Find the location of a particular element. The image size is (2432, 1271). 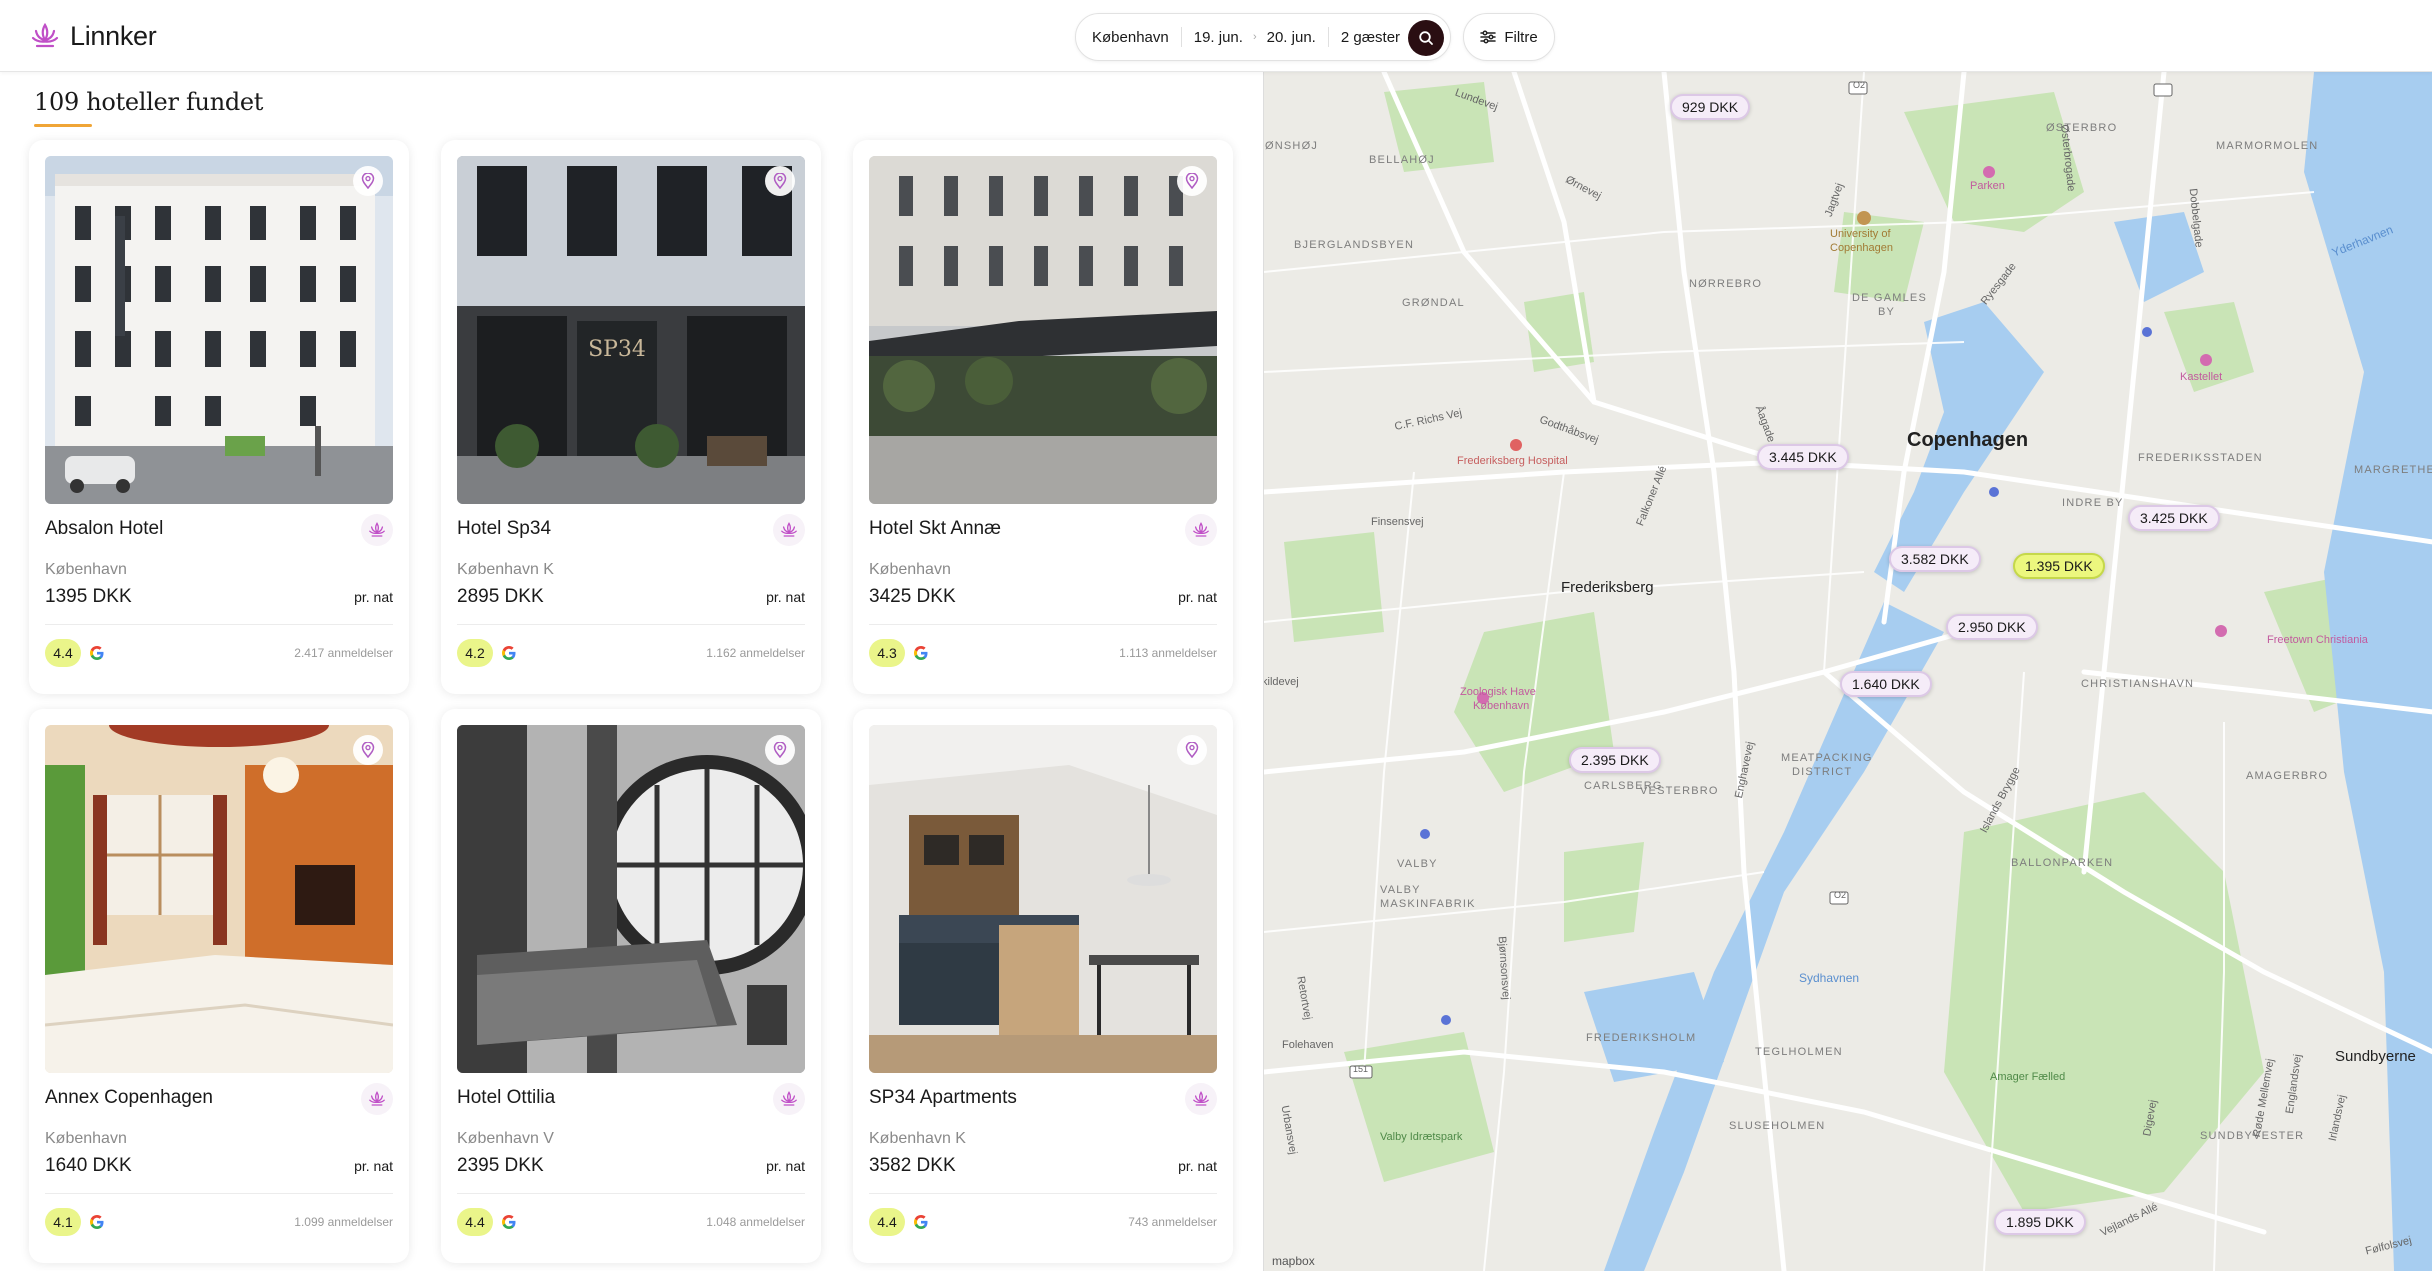

map-price-pin: 3.425 DKK is located at coordinates (2174, 518).